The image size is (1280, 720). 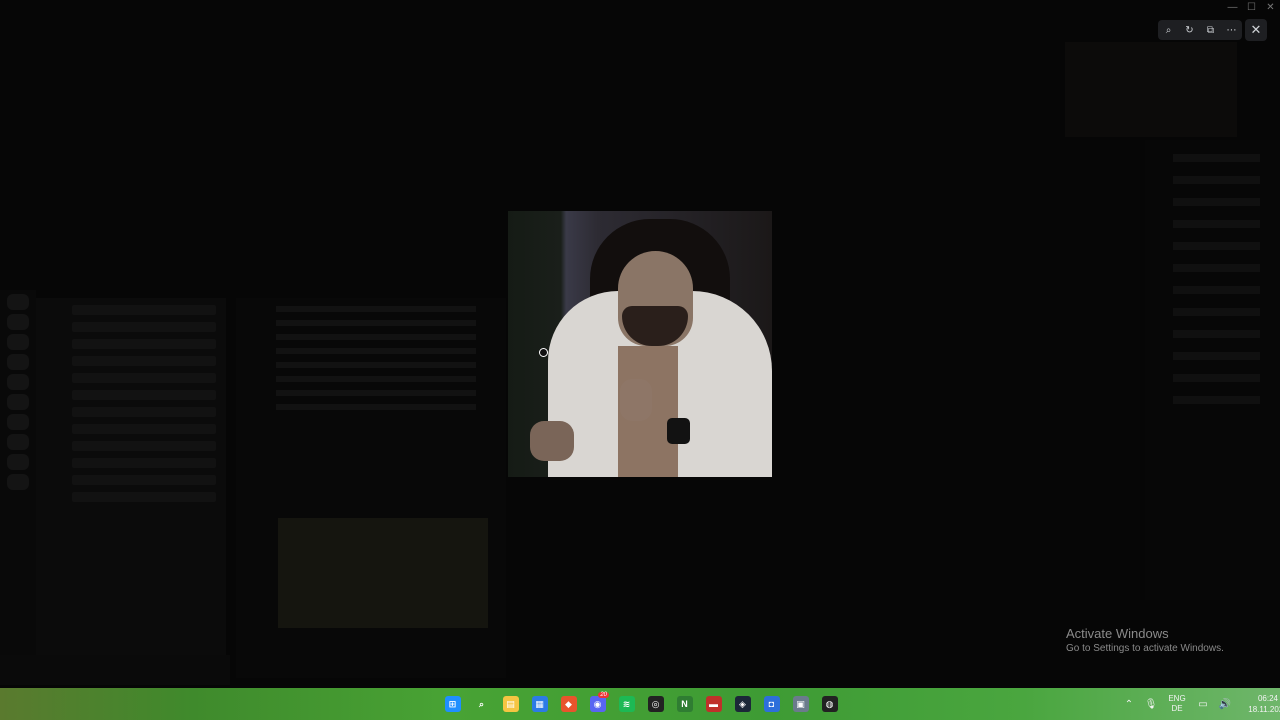 What do you see at coordinates (1212, 370) in the screenshot?
I see `background-member-list` at bounding box center [1212, 370].